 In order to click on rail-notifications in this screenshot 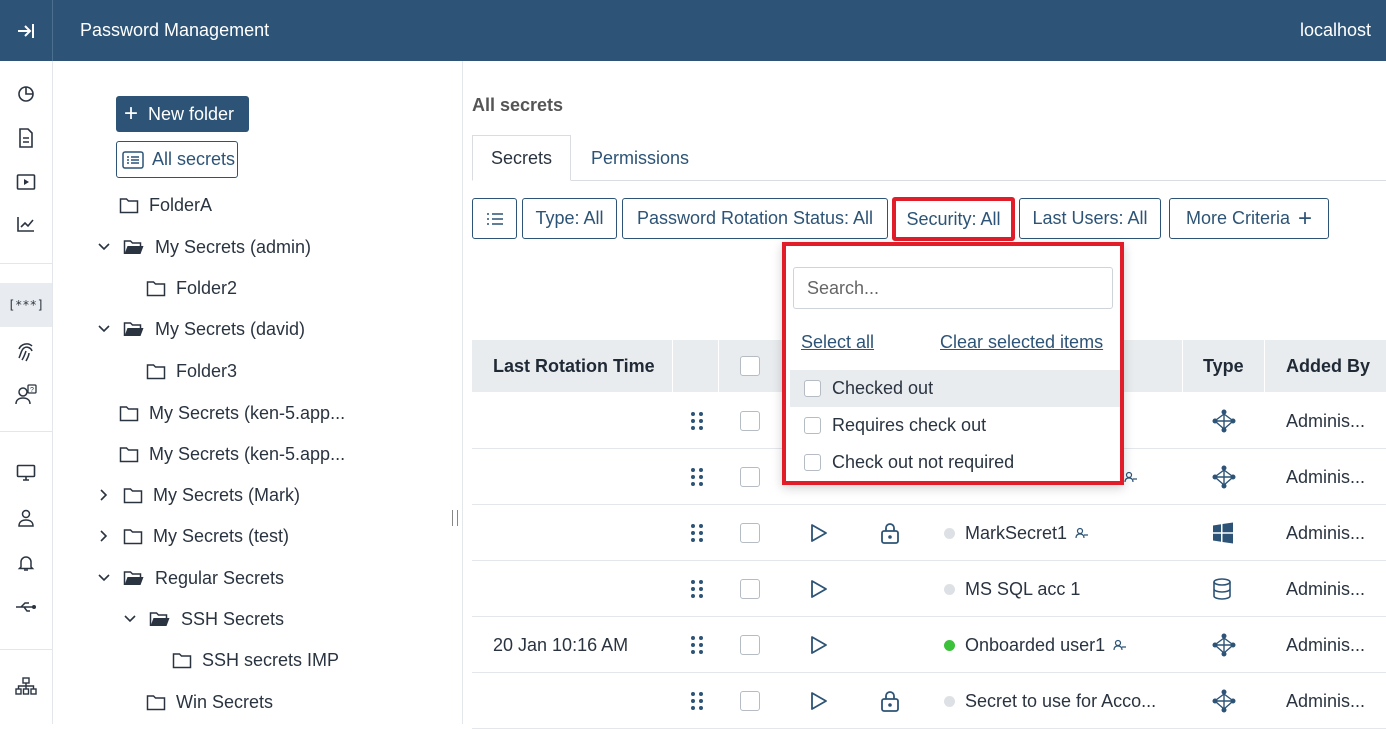, I will do `click(26, 563)`.